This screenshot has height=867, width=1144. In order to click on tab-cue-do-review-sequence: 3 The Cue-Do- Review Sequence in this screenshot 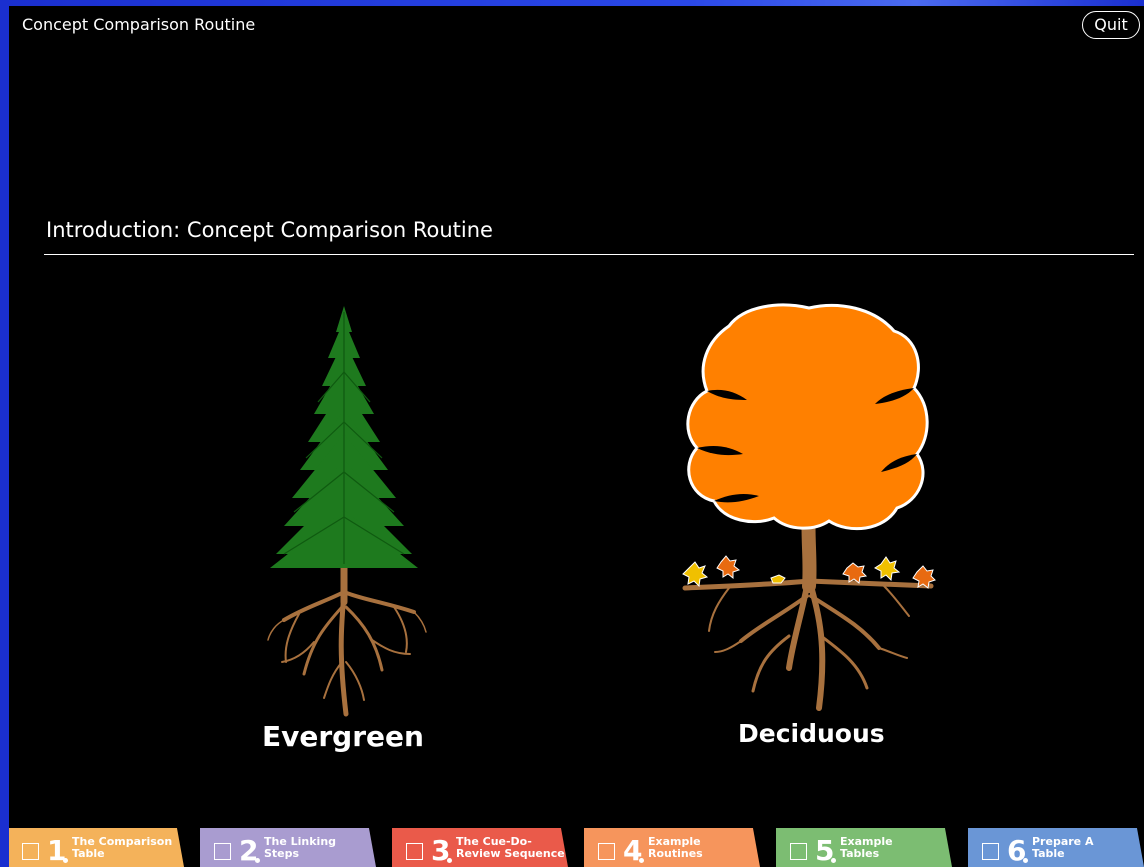, I will do `click(480, 847)`.